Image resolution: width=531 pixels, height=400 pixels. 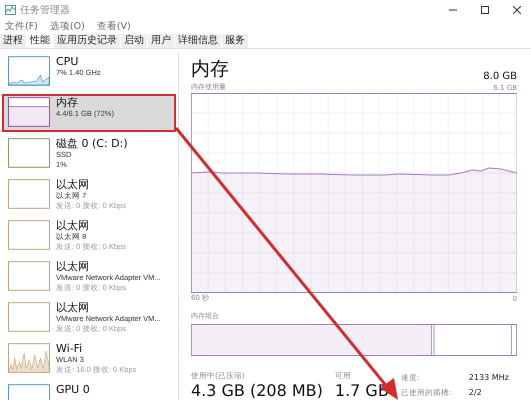 I want to click on spec-value: 2/2, so click(x=475, y=393).